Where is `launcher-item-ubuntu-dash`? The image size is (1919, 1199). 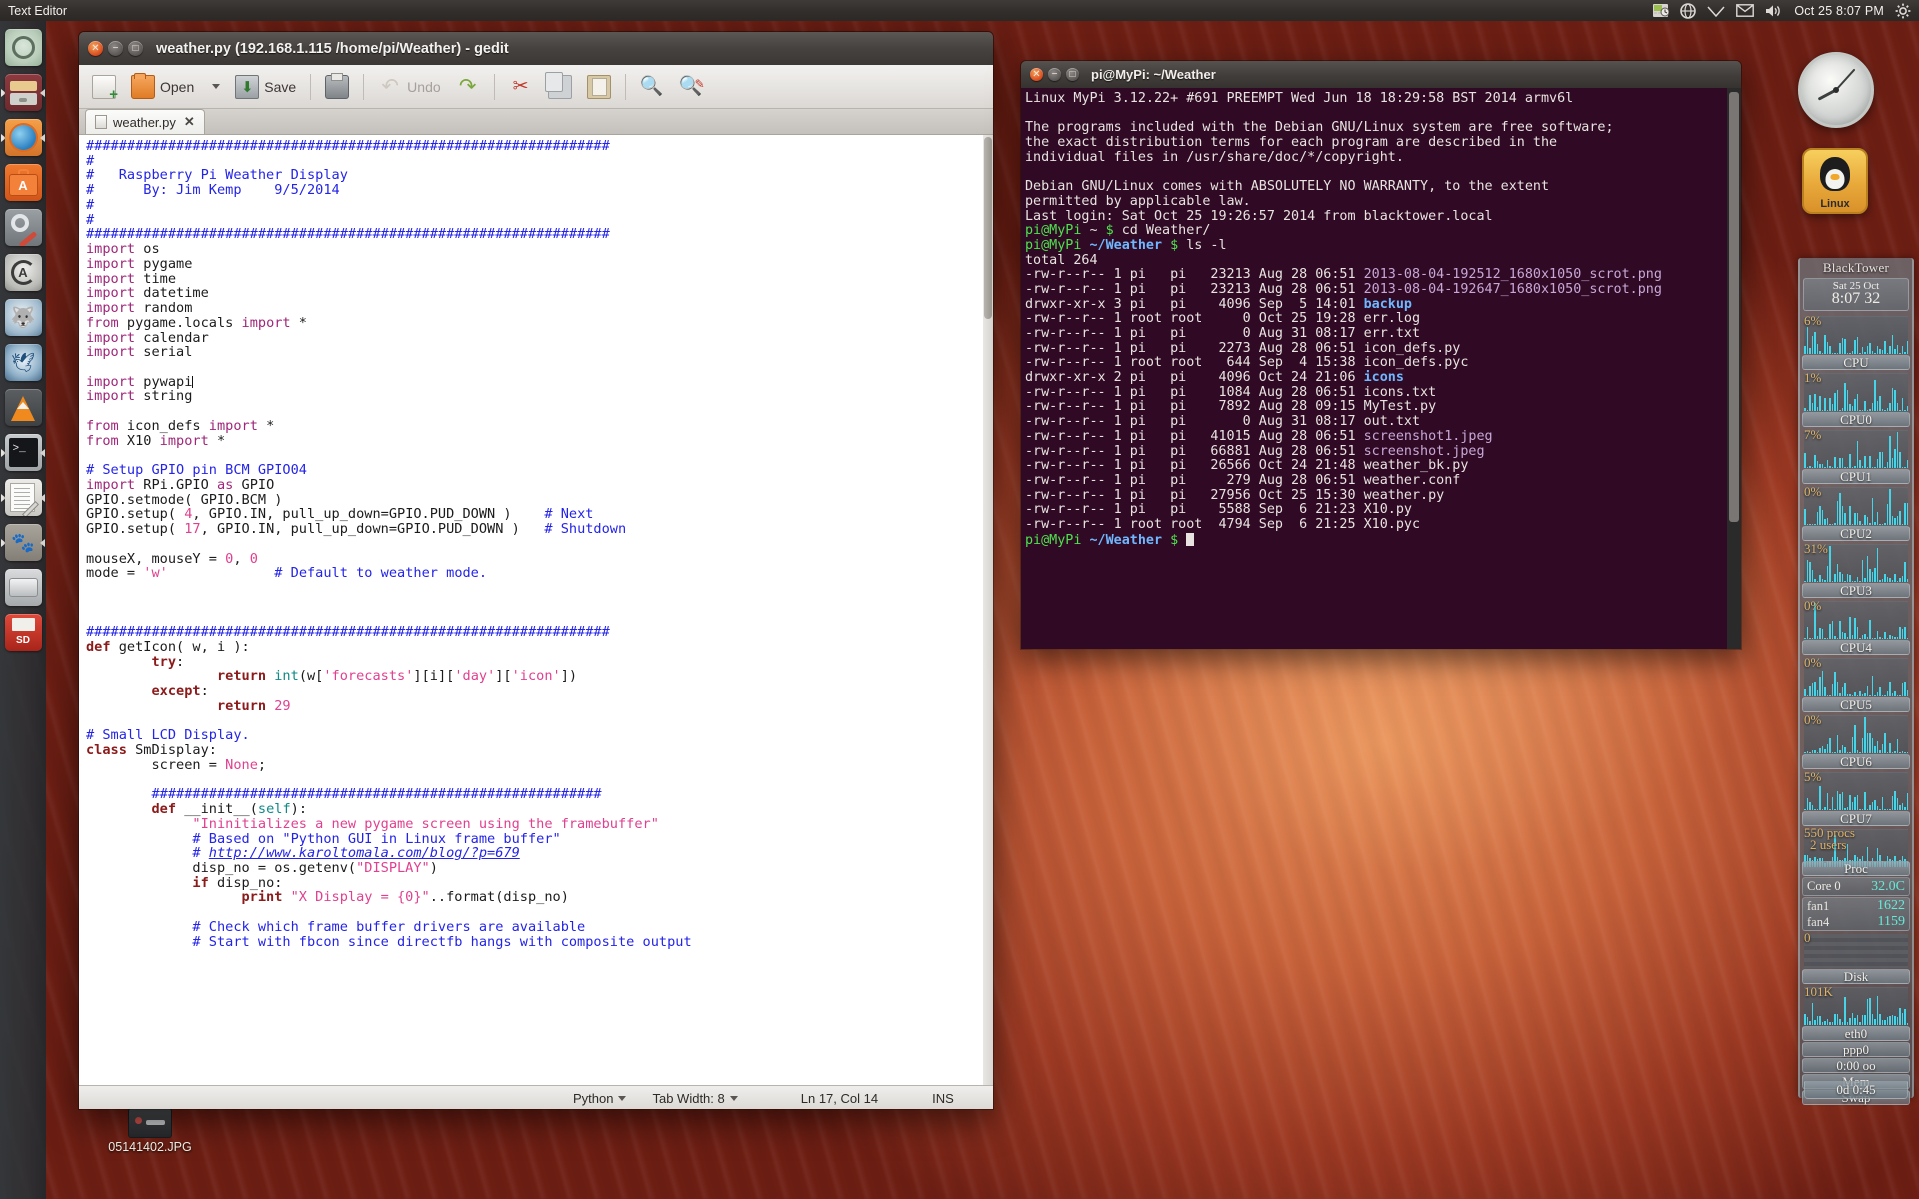 launcher-item-ubuntu-dash is located at coordinates (23, 47).